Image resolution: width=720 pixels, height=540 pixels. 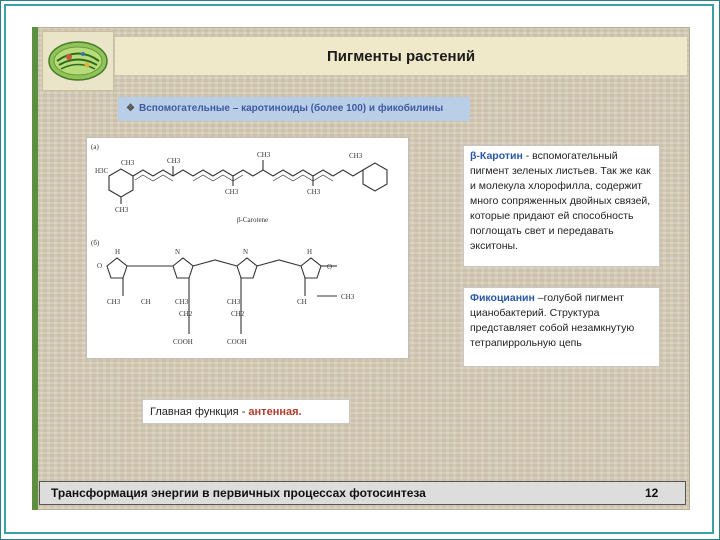 I want to click on page-title: Пигменты растений, so click(x=401, y=56).